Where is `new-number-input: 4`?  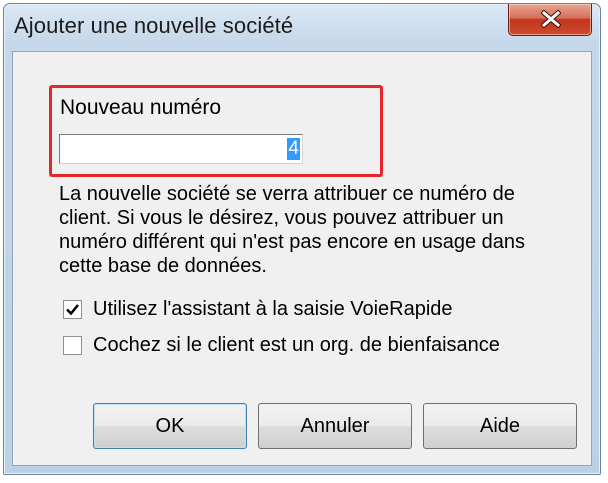 new-number-input: 4 is located at coordinates (181, 149).